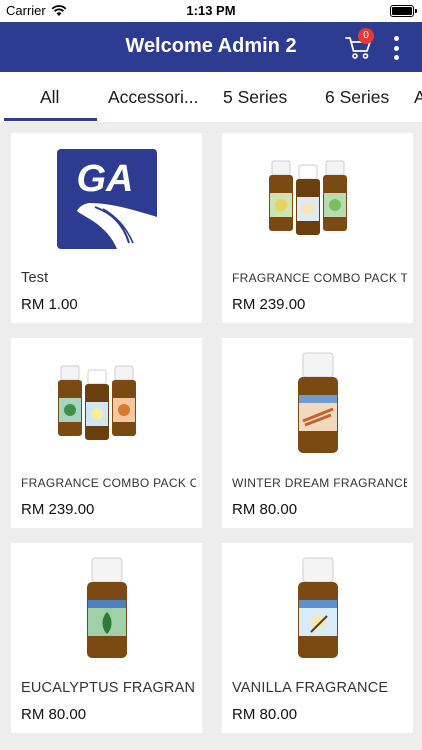 This screenshot has width=422, height=750. I want to click on status-bar: Carrier 1:13 PM, so click(211, 11).